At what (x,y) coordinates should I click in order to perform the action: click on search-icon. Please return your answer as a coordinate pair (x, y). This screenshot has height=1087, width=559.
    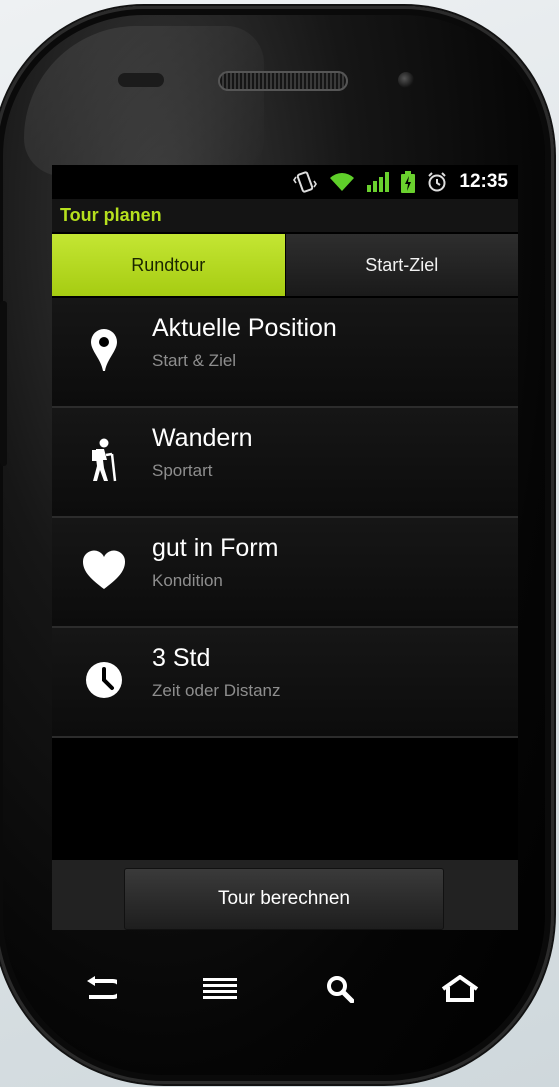
    Looking at the image, I should click on (340, 989).